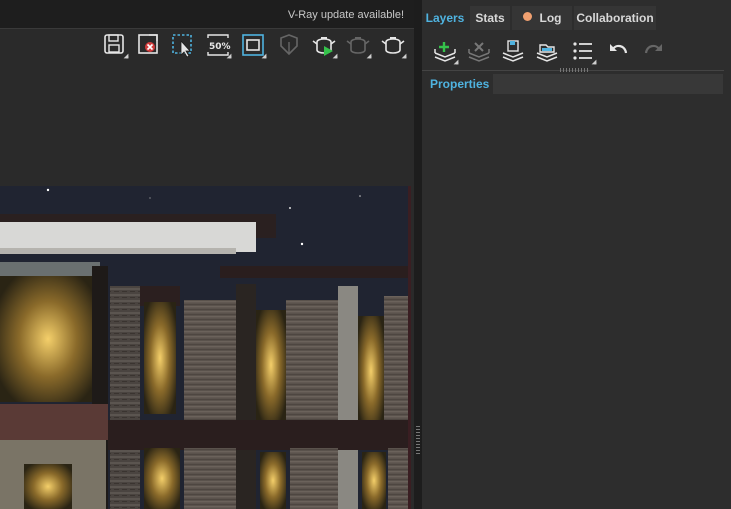 Image resolution: width=731 pixels, height=509 pixels. Describe the element at coordinates (346, 15) in the screenshot. I see `update-notice: V-Ray update available!` at that location.